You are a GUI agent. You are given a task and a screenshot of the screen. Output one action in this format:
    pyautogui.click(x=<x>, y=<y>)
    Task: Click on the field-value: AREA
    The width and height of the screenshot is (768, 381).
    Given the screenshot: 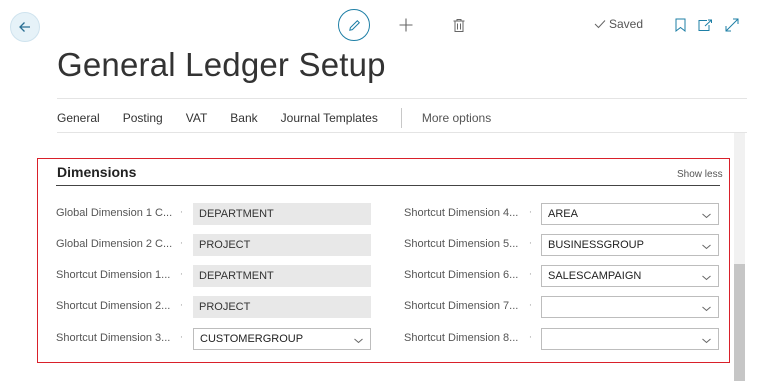 What is the action you would take?
    pyautogui.click(x=563, y=214)
    